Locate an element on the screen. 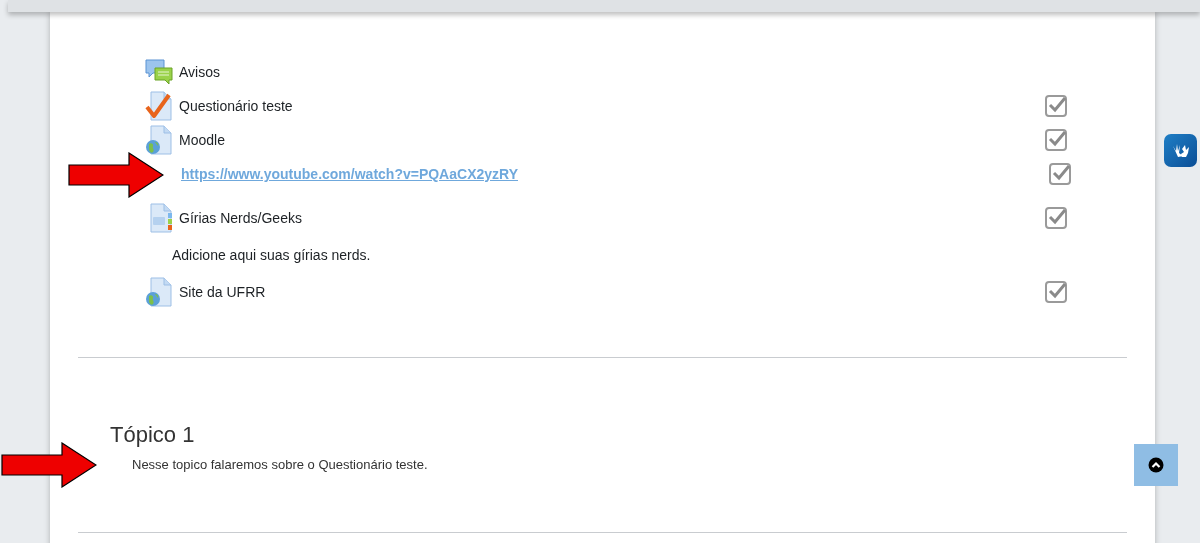  chevron-up-icon is located at coordinates (1156, 465).